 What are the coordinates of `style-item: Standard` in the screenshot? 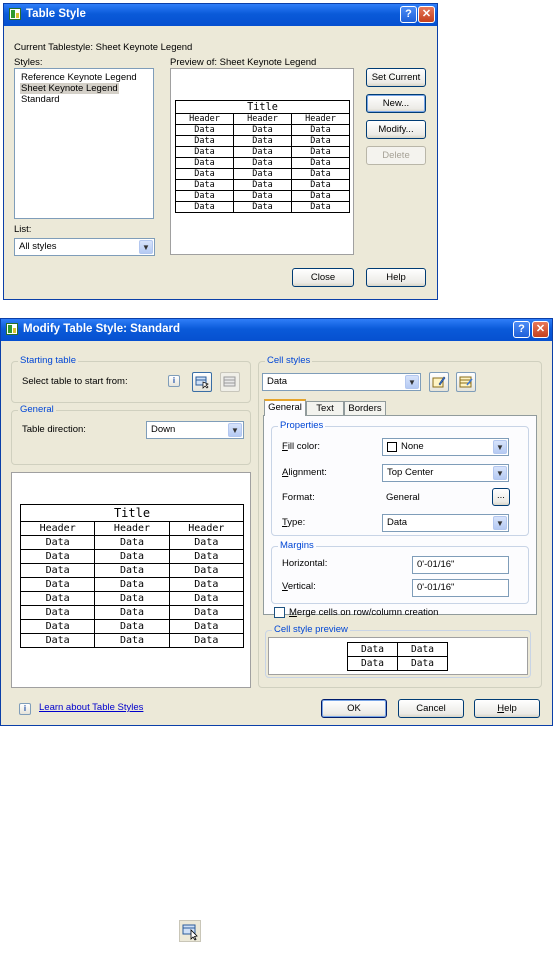 It's located at (40, 99).